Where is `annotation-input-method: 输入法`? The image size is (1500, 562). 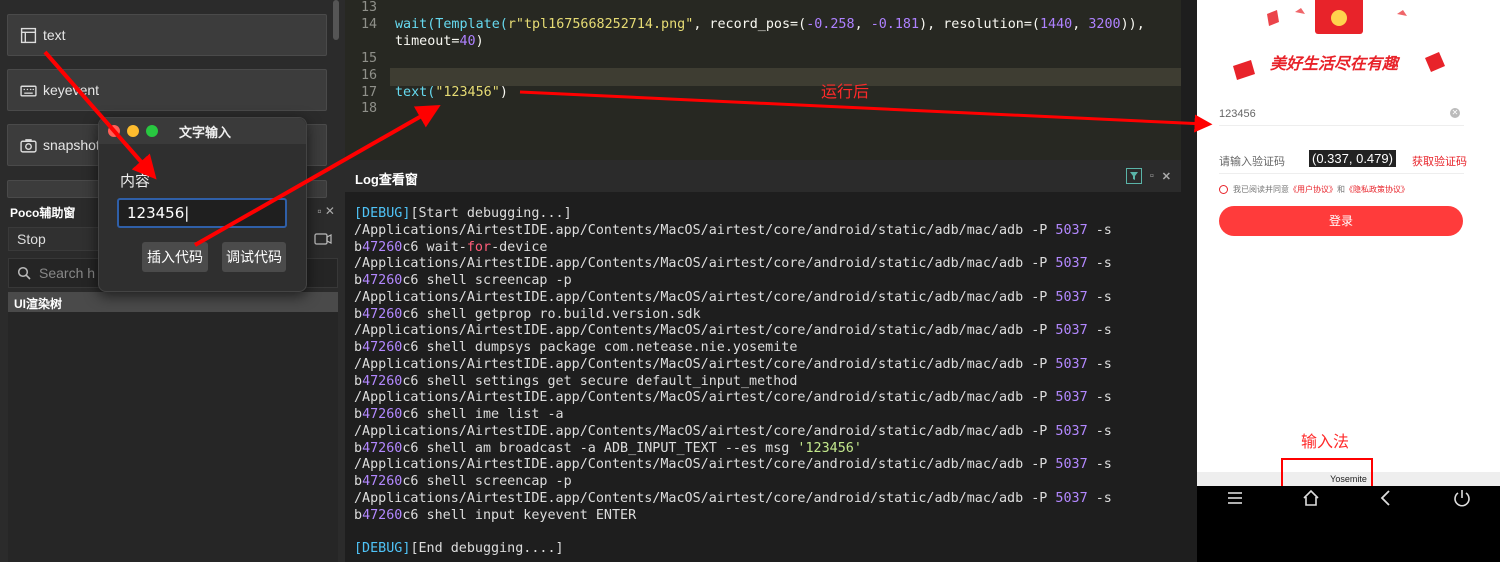 annotation-input-method: 输入法 is located at coordinates (1325, 441).